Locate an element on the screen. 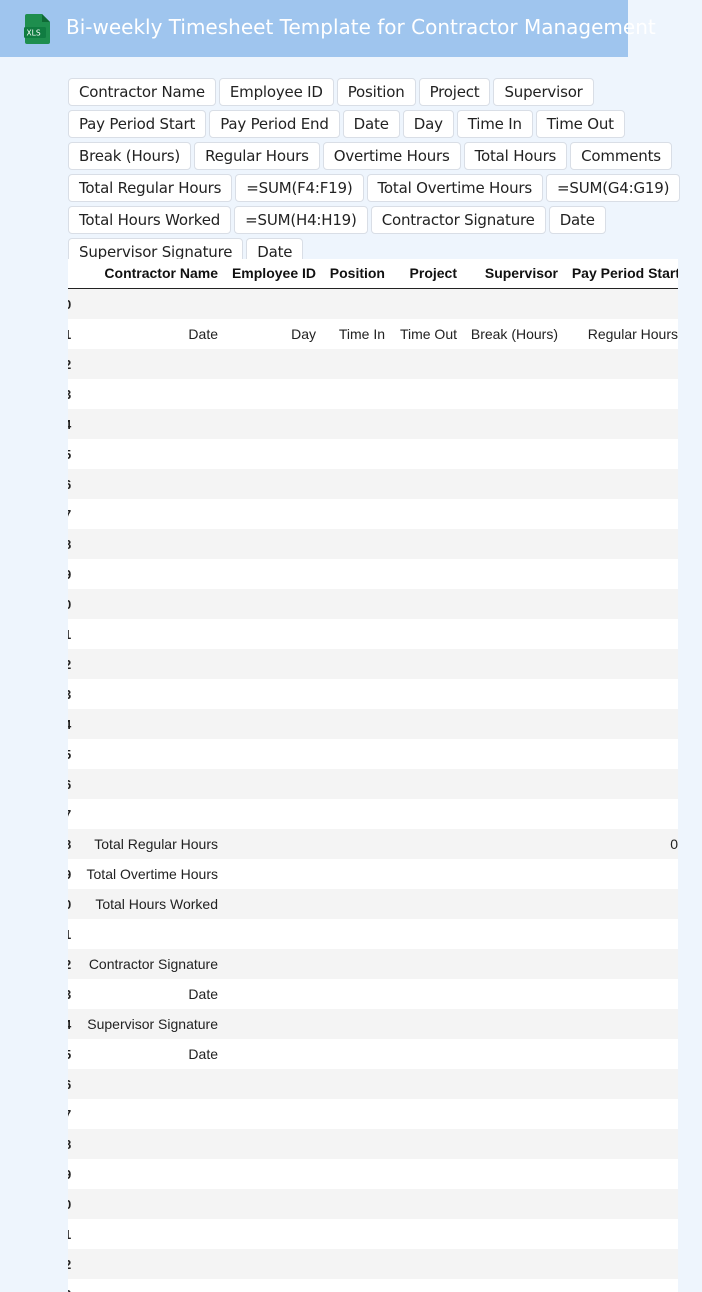 The image size is (702, 1292). table-cell: Supervisor Signature is located at coordinates (152, 1024).